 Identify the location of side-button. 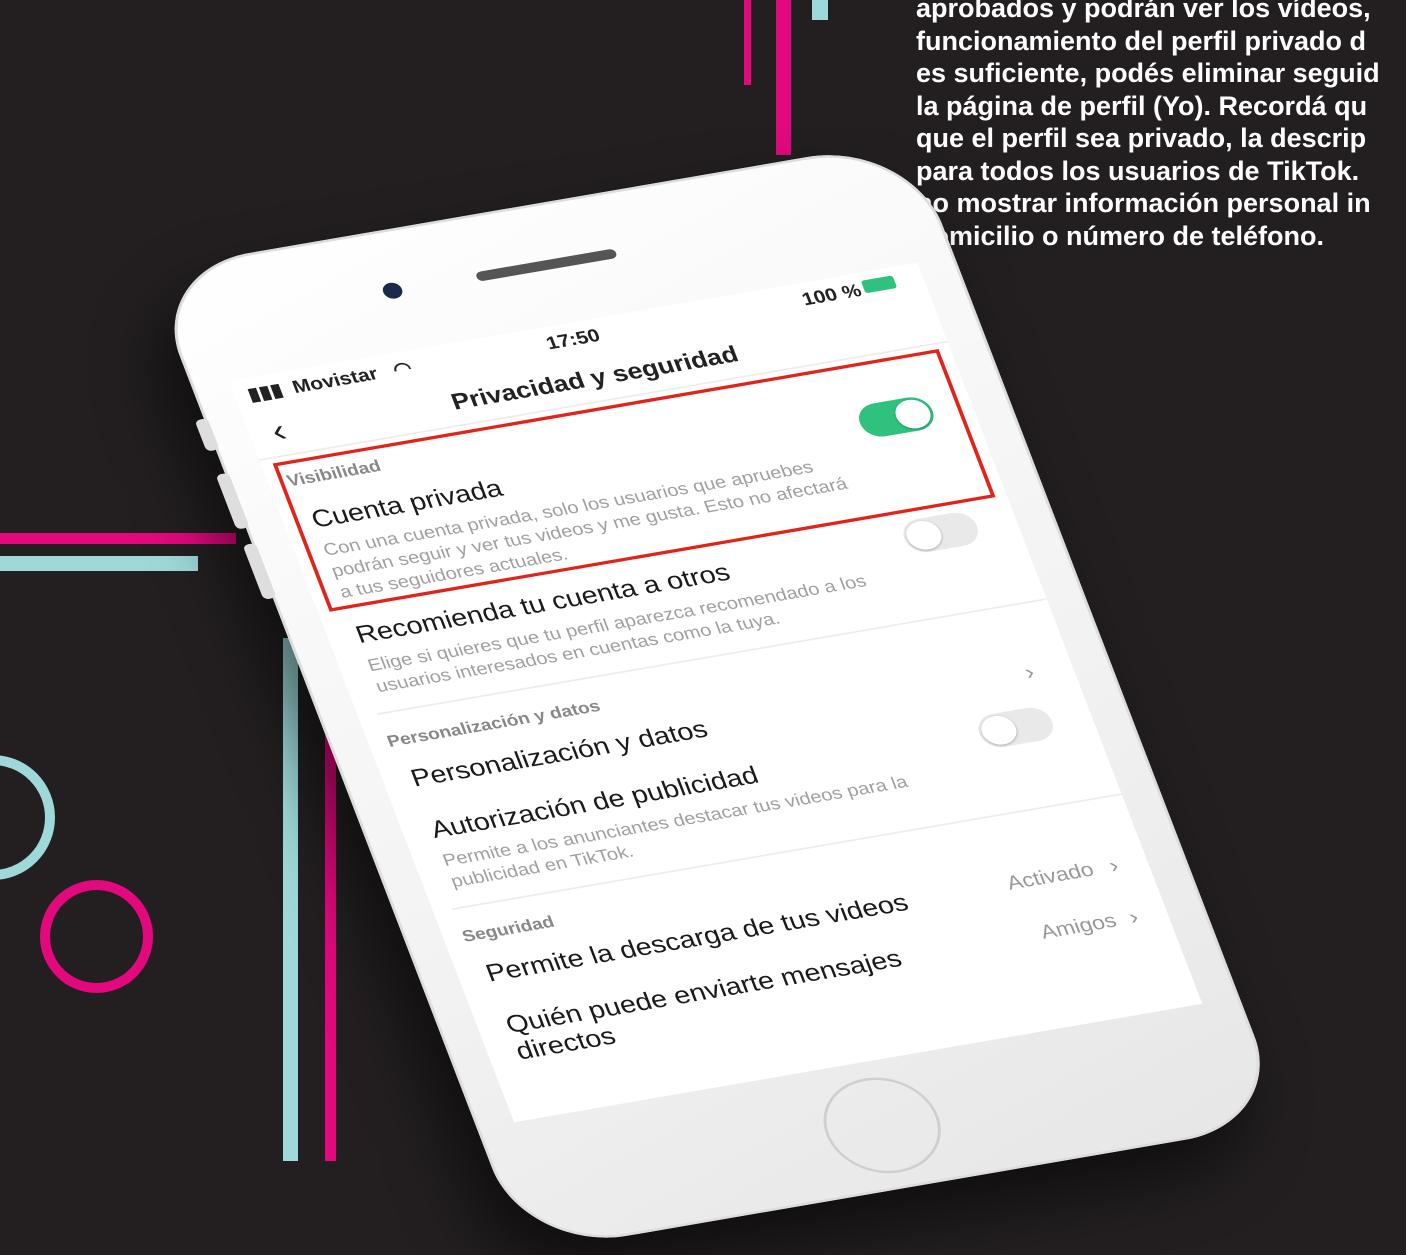
(207, 435).